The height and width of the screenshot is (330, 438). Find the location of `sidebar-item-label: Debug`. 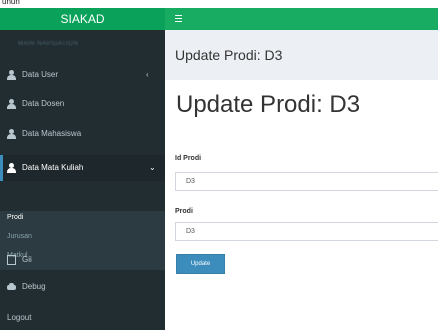

sidebar-item-label: Debug is located at coordinates (34, 286).